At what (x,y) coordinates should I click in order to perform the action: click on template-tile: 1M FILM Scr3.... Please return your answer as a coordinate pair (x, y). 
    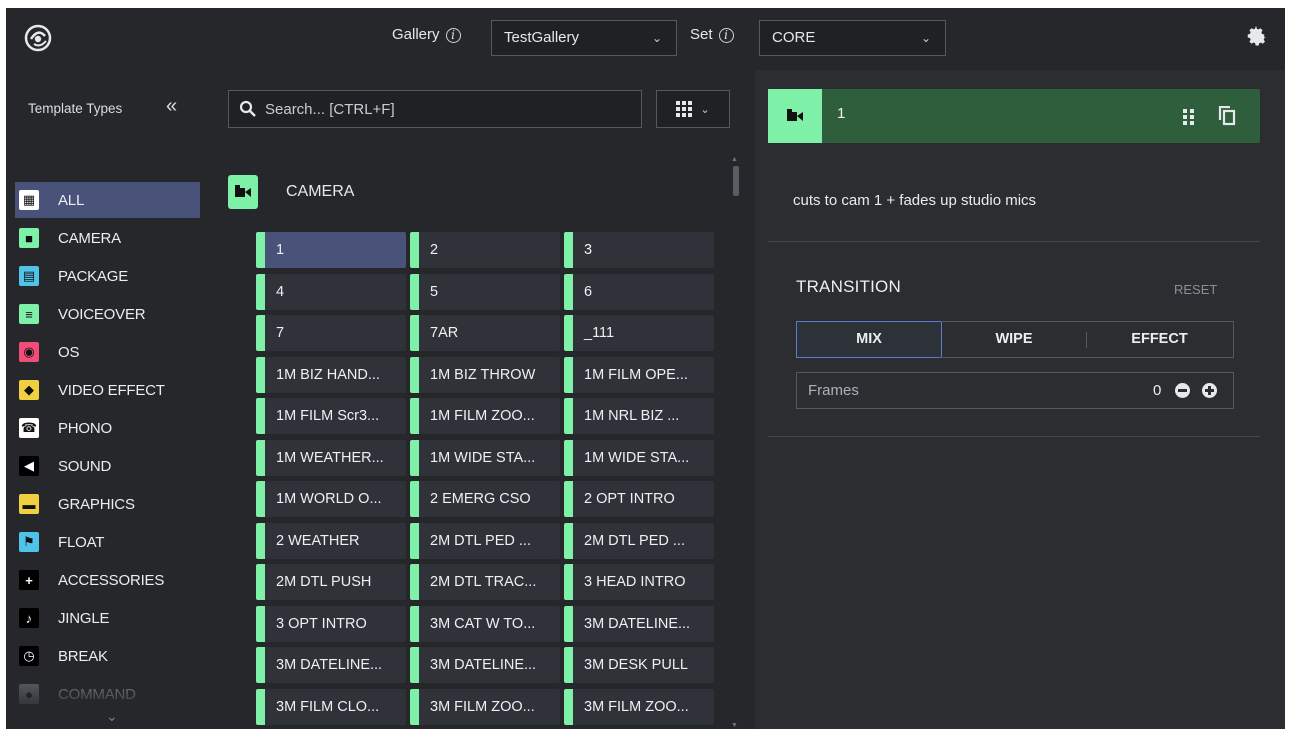
    Looking at the image, I should click on (331, 416).